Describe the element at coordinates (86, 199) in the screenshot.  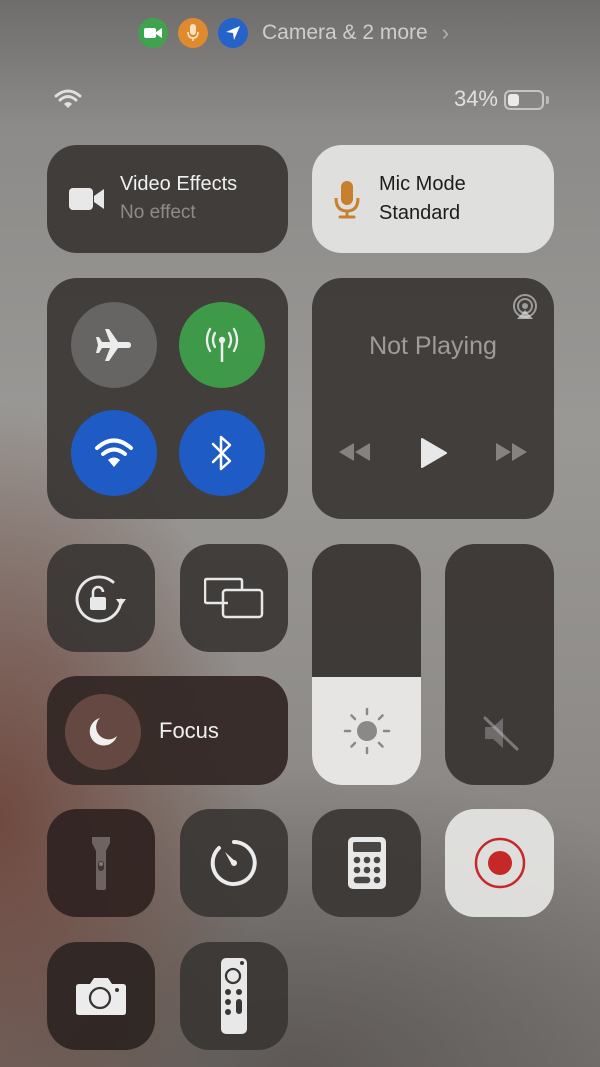
I see `video-camera-icon` at that location.